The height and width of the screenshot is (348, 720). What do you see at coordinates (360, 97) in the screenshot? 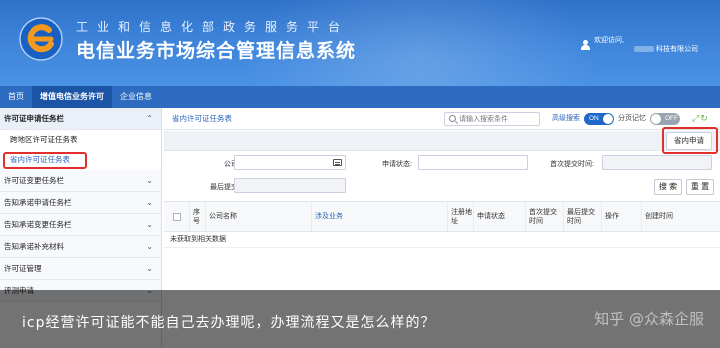
I see `top-nav: 首页 增值电信业务许可 企业信息` at bounding box center [360, 97].